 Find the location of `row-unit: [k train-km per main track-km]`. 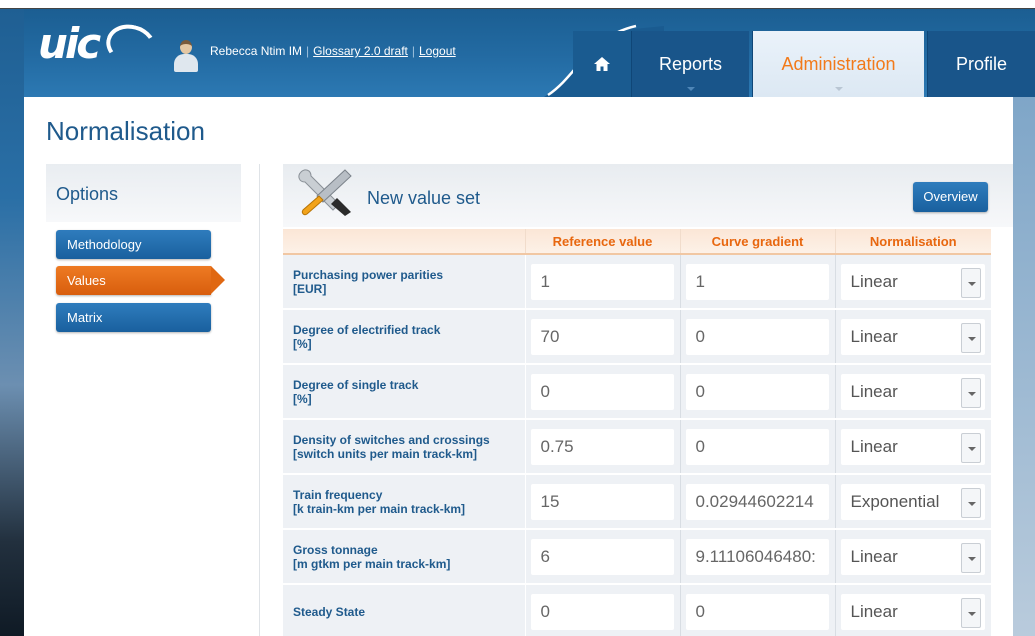

row-unit: [k train-km per main track-km] is located at coordinates (379, 508).